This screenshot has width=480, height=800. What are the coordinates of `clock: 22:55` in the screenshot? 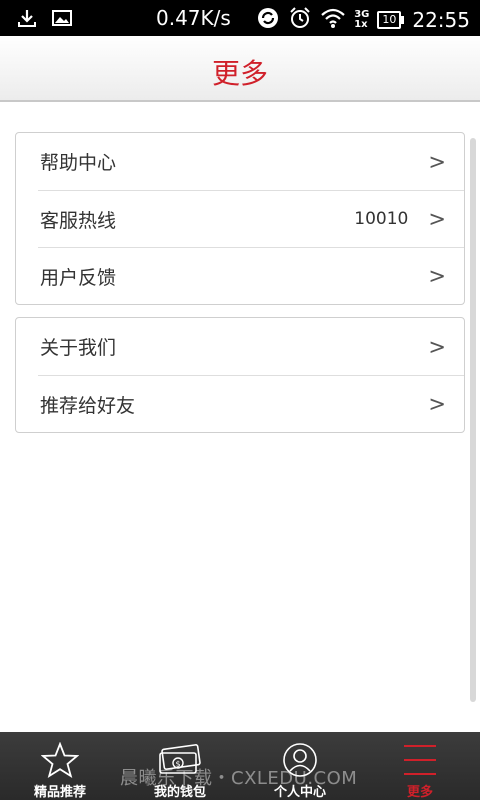 It's located at (441, 20).